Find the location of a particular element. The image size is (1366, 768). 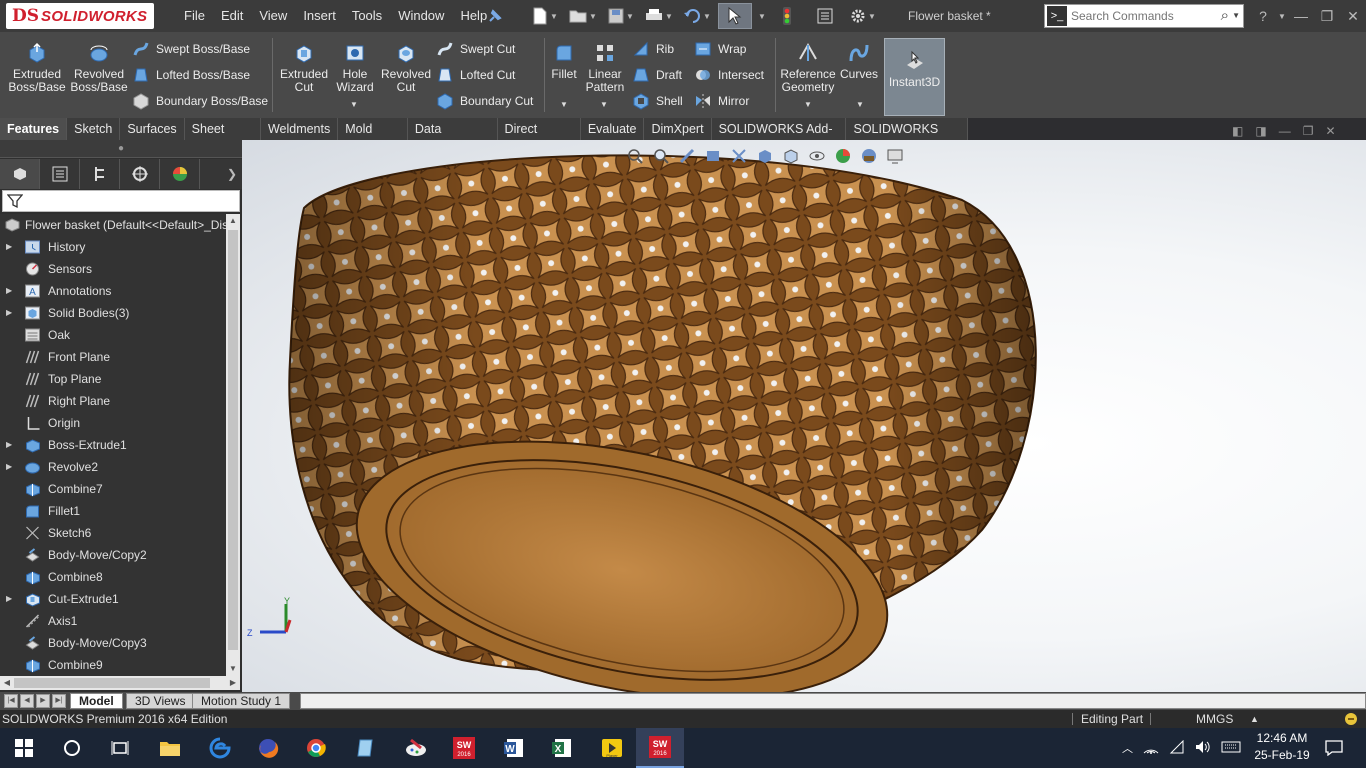

tab-sheet-metal: Sheet Metal is located at coordinates (223, 138).